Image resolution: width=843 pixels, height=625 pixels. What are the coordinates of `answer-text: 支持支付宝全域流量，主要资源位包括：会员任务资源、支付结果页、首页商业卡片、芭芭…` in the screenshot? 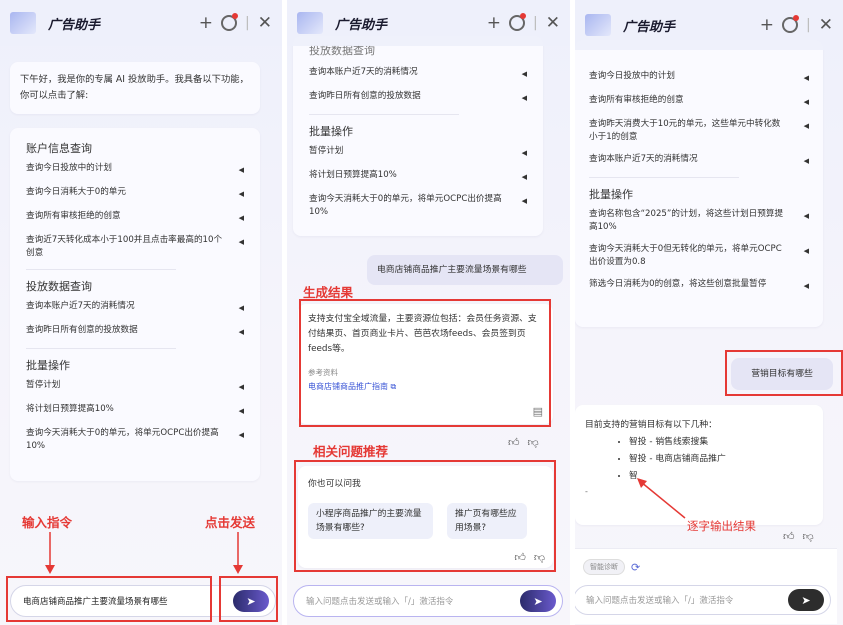 It's located at (422, 334).